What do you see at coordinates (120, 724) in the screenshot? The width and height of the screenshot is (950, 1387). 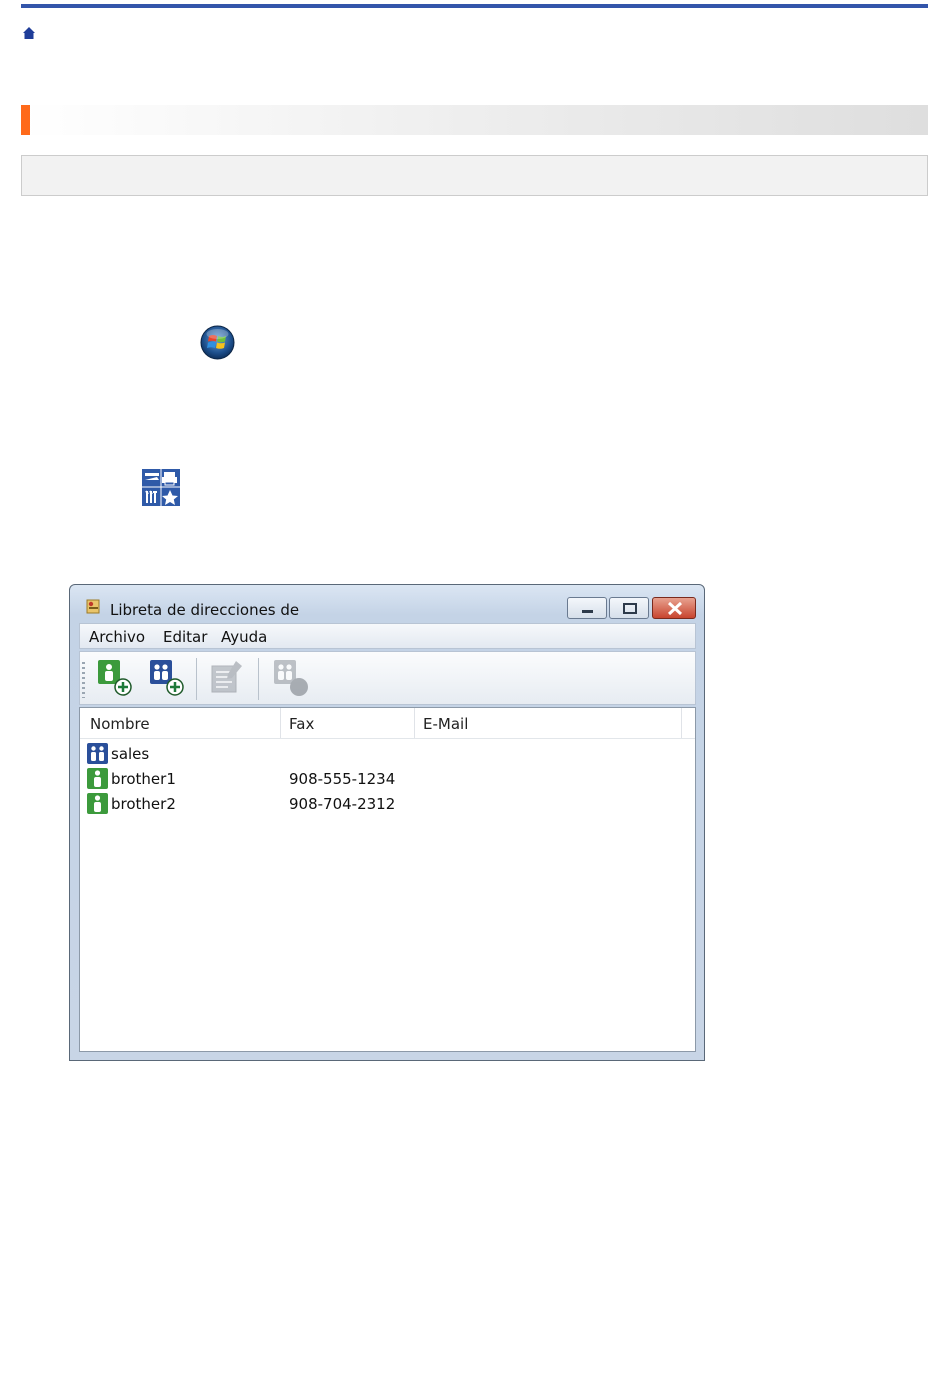 I see `column-header-nombre: Nombre` at bounding box center [120, 724].